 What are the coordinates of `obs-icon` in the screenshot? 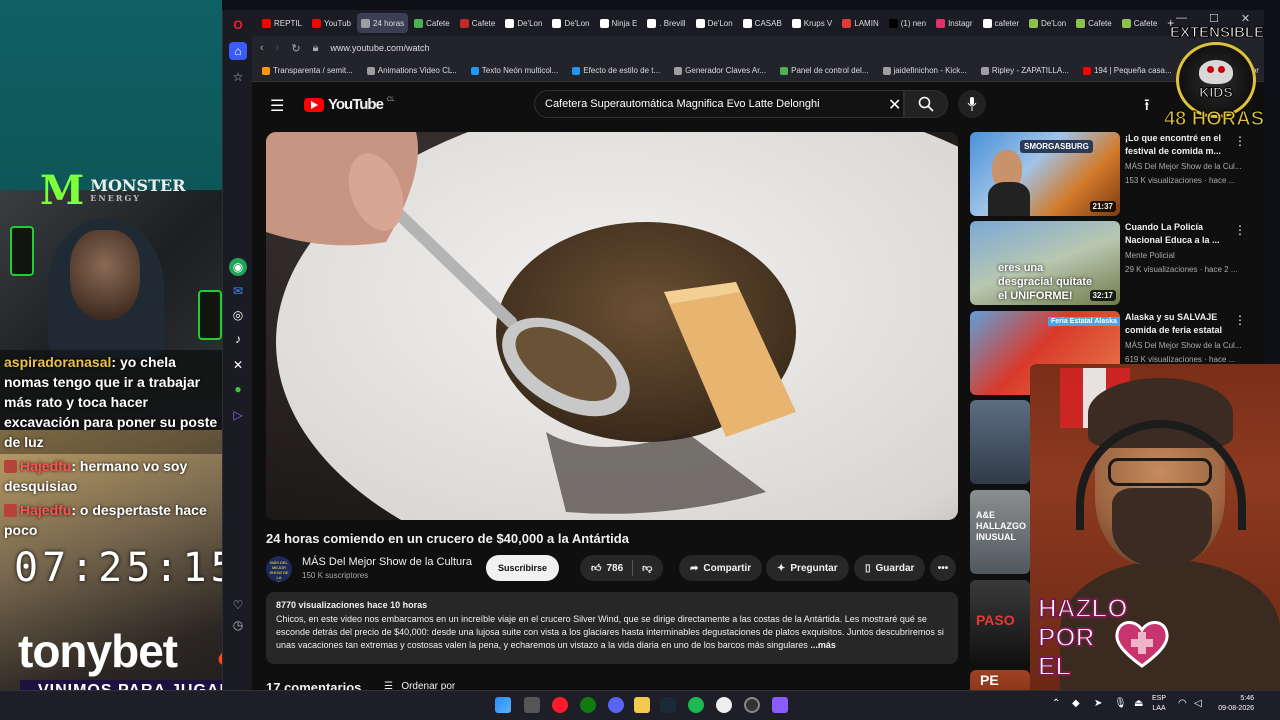 It's located at (752, 705).